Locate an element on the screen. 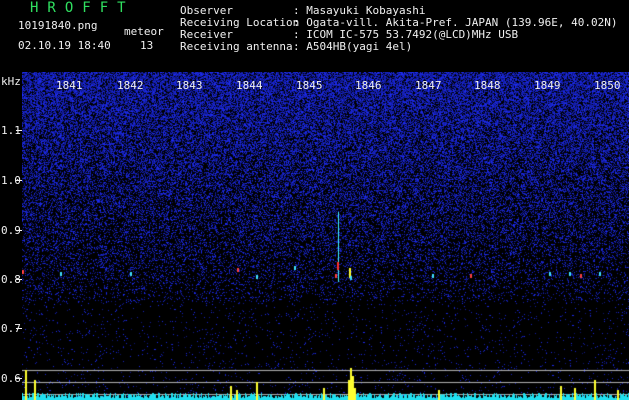  antenna-label: Receiving antenna is located at coordinates (236, 46).